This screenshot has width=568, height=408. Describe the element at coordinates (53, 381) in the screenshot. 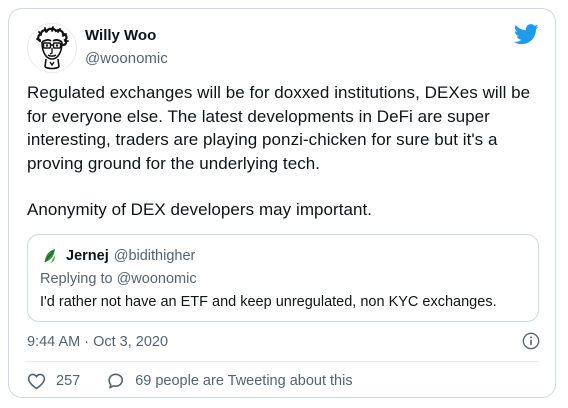

I see `like-button: 257` at that location.